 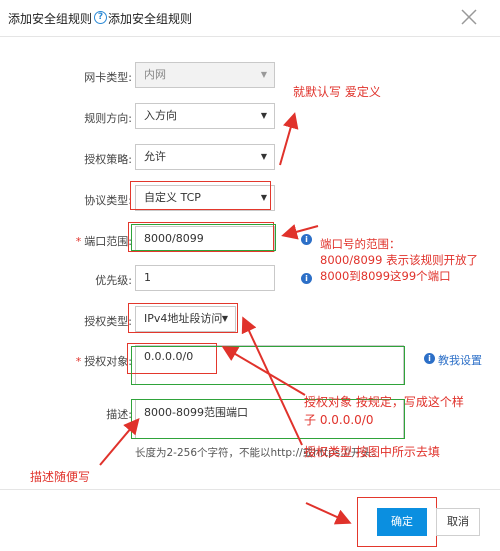 I want to click on arrow-port, so click(x=300, y=232).